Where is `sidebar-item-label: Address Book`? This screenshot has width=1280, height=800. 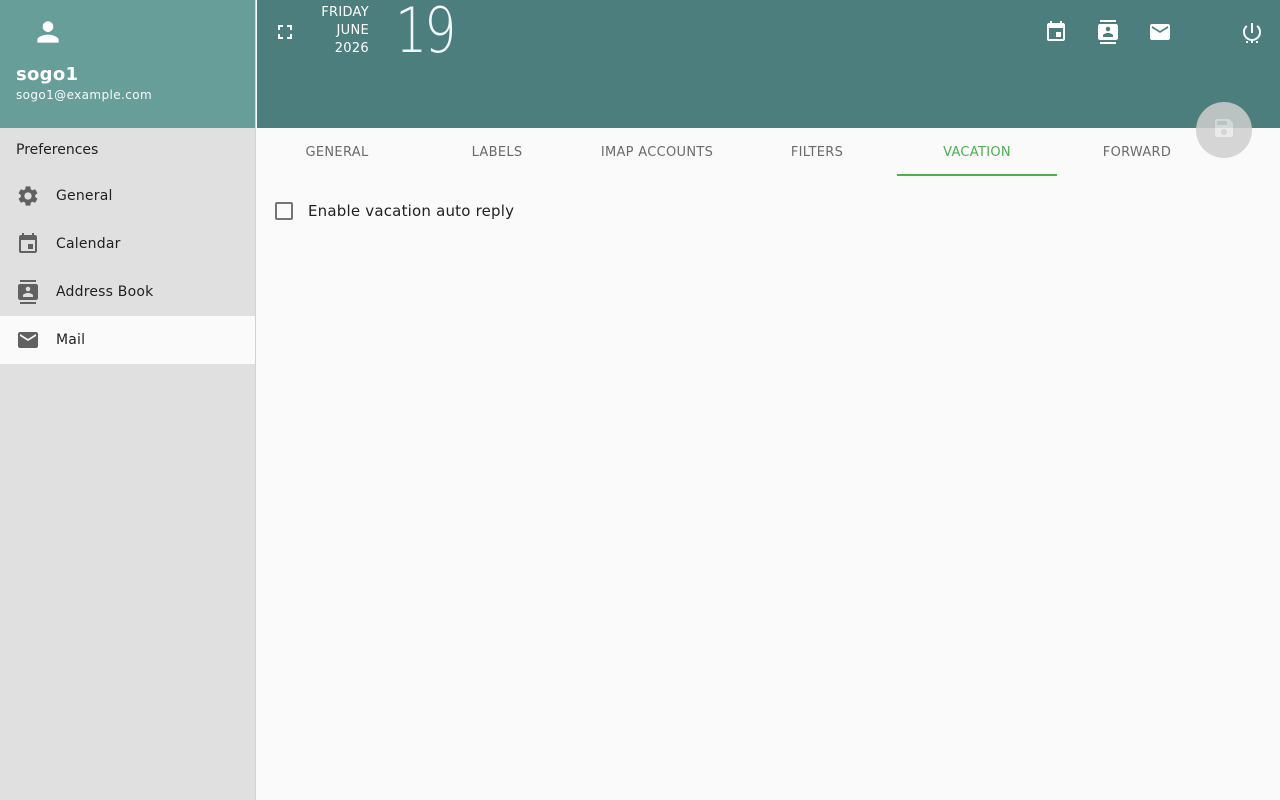
sidebar-item-label: Address Book is located at coordinates (105, 292).